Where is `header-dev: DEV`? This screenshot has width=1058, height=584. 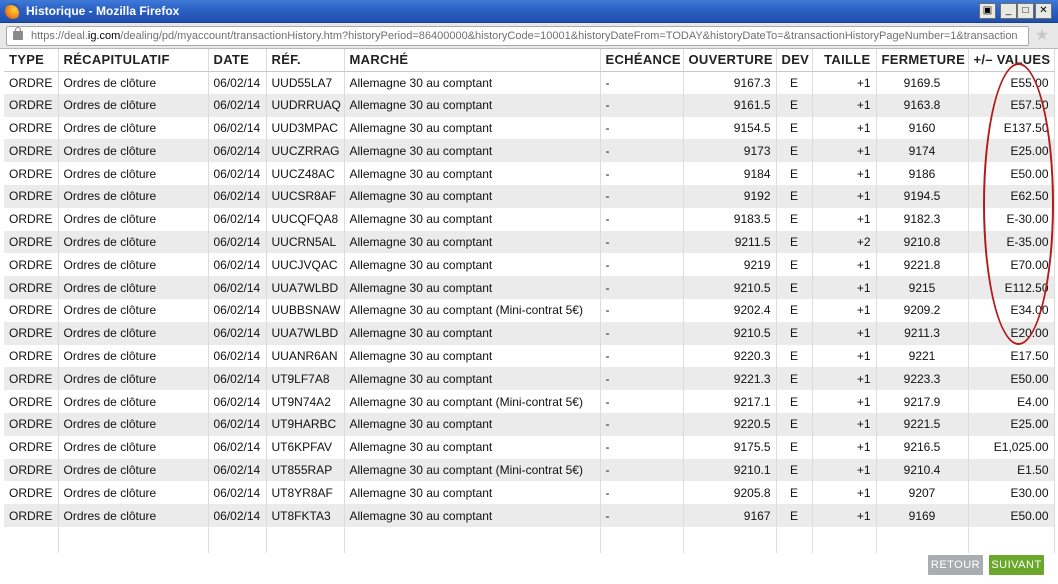
header-dev: DEV is located at coordinates (794, 60).